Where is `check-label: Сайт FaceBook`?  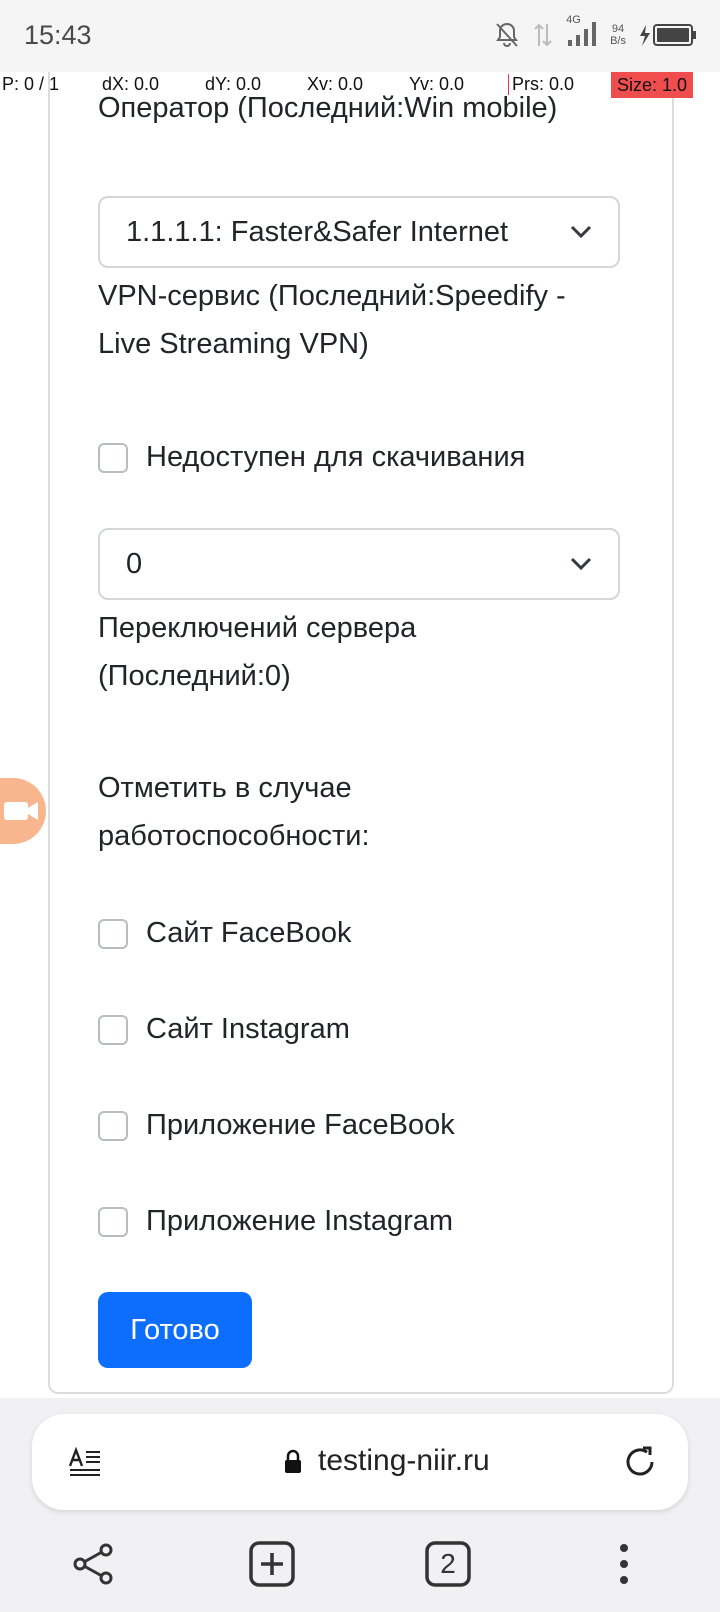 check-label: Сайт FaceBook is located at coordinates (249, 933).